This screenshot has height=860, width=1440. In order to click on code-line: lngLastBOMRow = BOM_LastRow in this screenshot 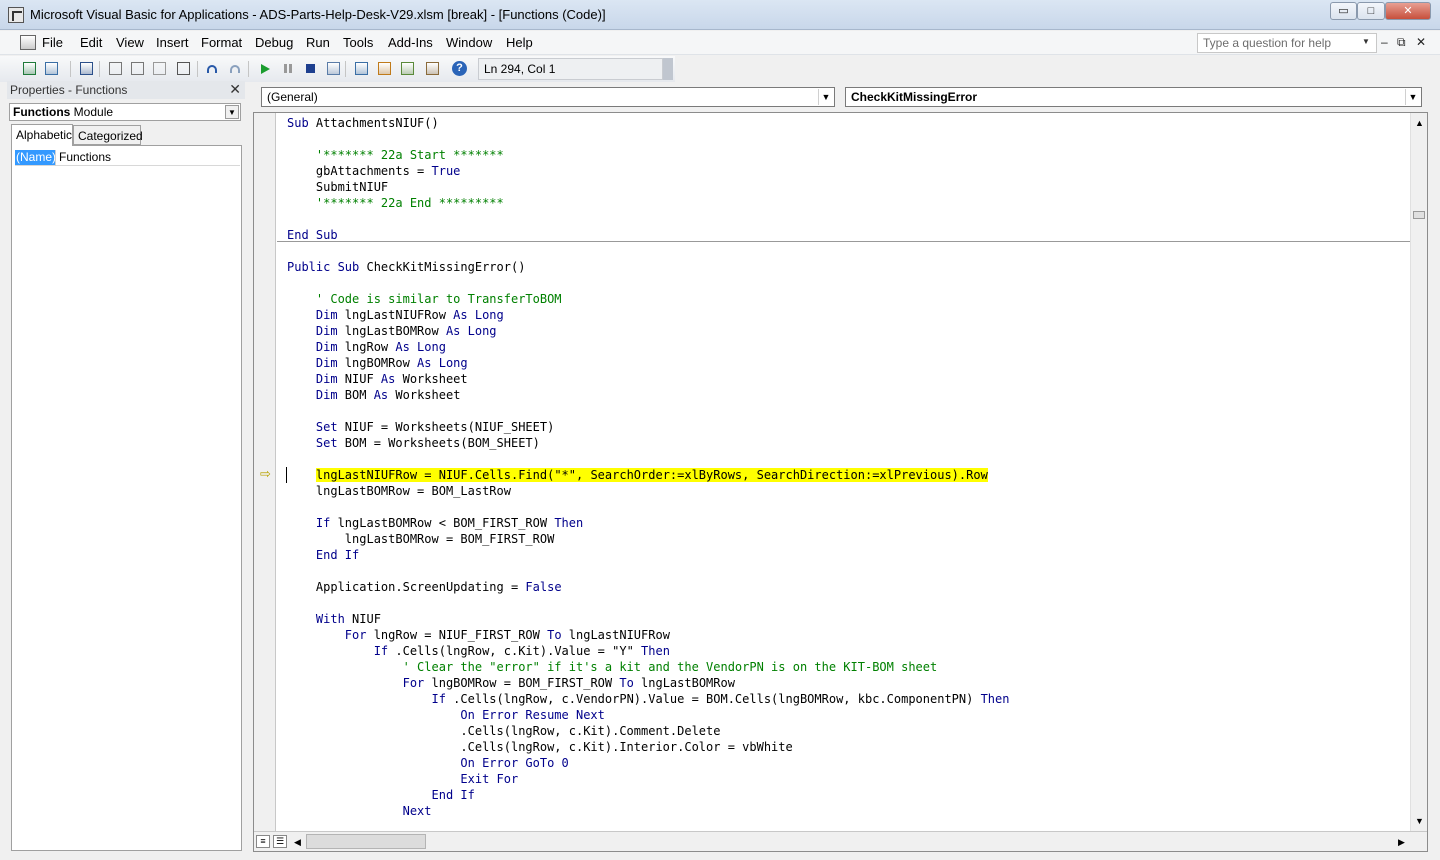, I will do `click(399, 491)`.